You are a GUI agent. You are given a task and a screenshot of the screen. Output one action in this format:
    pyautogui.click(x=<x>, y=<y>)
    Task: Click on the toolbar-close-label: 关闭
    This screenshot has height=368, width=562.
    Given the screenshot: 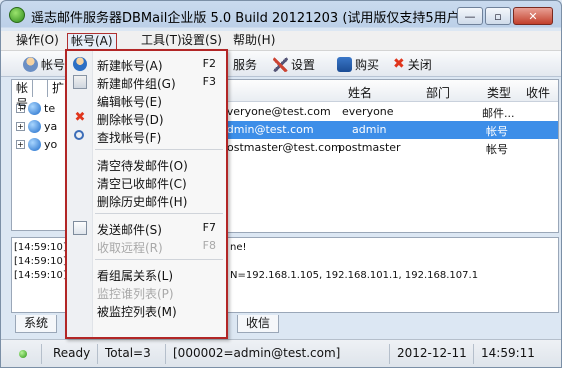 What is the action you would take?
    pyautogui.click(x=419, y=64)
    